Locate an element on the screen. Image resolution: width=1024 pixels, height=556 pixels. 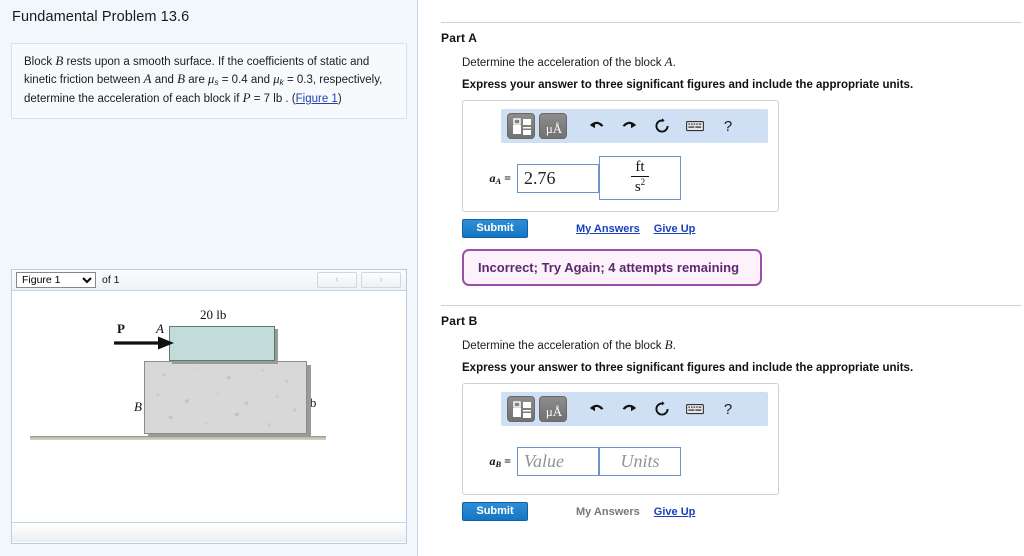
stmt-var-b2: B is located at coordinates (181, 78).